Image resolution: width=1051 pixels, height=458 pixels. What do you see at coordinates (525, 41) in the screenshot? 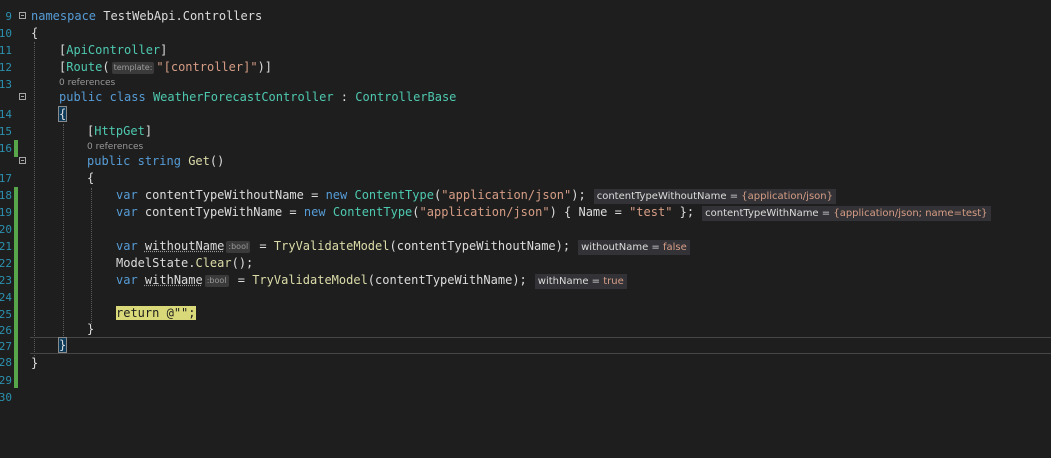
I see `code-line-11: 11 {` at bounding box center [525, 41].